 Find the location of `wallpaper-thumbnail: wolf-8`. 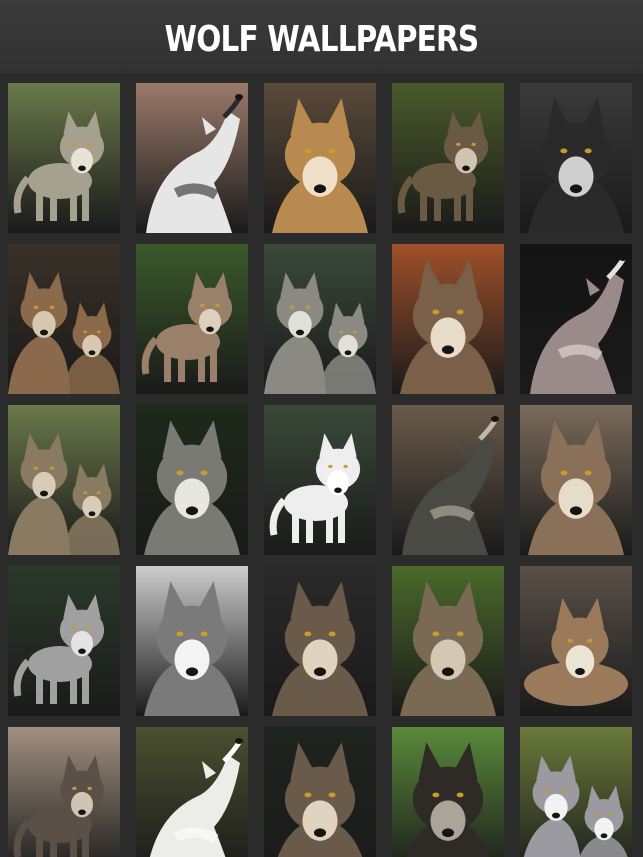

wallpaper-thumbnail: wolf-8 is located at coordinates (320, 319).